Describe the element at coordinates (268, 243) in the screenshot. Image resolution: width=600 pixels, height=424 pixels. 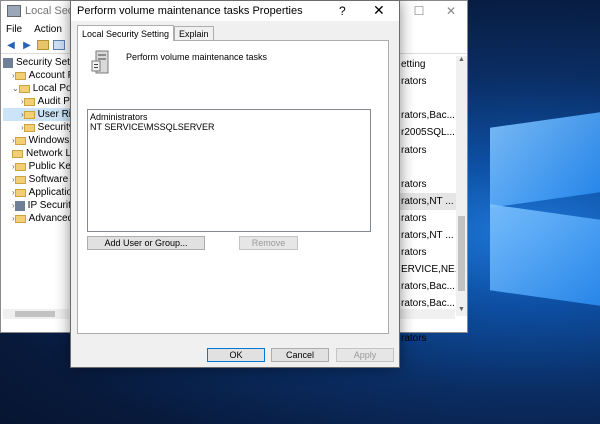
I see `remove-button: Remove` at that location.